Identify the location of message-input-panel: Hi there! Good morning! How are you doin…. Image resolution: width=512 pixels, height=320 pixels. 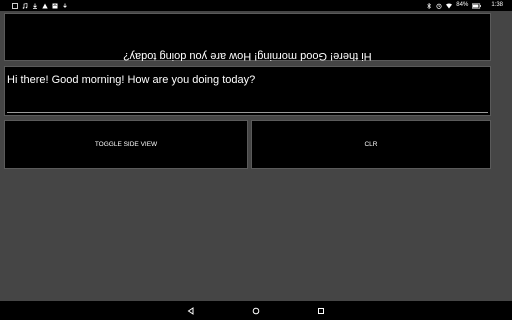
(247, 91).